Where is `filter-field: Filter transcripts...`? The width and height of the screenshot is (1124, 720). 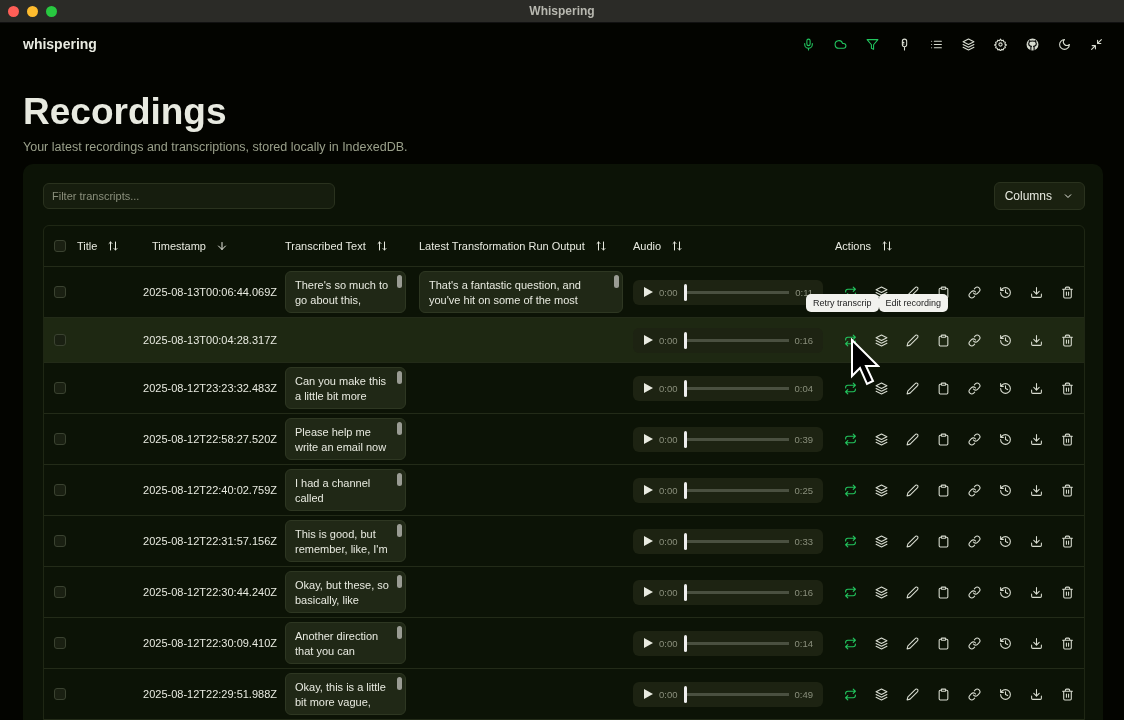
filter-field: Filter transcripts... is located at coordinates (189, 196).